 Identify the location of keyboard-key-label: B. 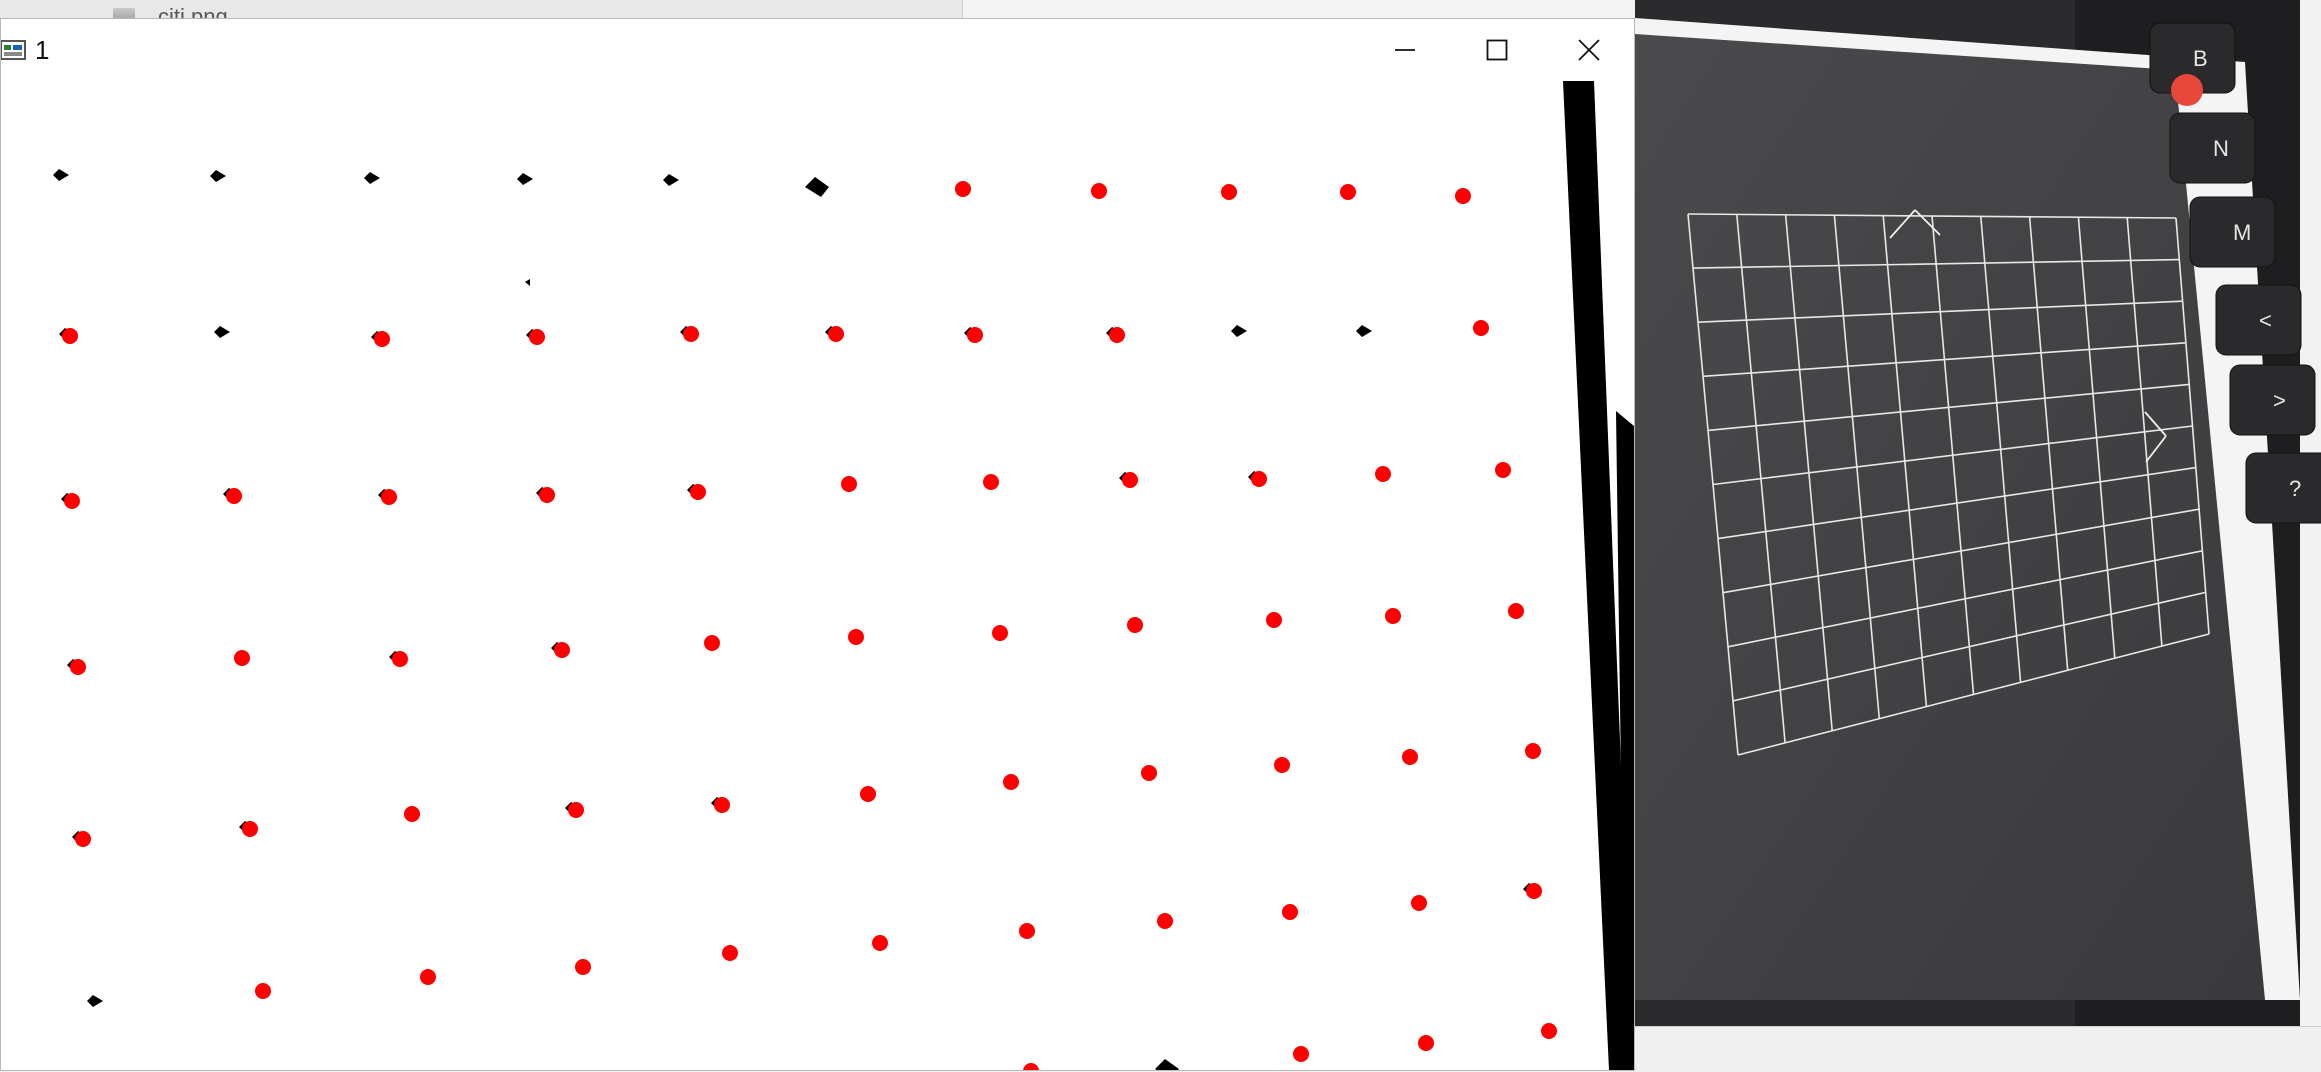
(2200, 58).